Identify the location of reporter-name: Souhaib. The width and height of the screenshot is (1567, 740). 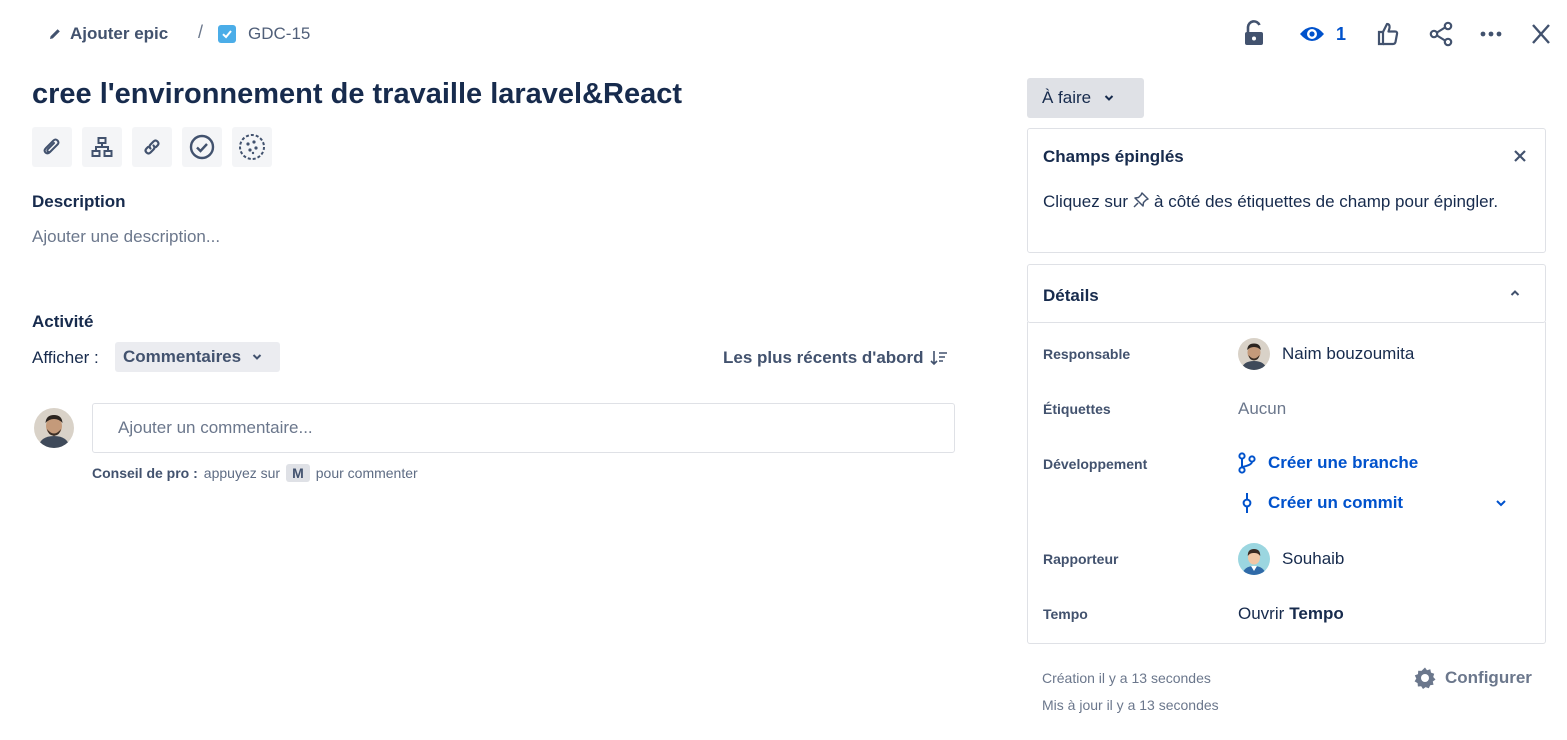
(1313, 558).